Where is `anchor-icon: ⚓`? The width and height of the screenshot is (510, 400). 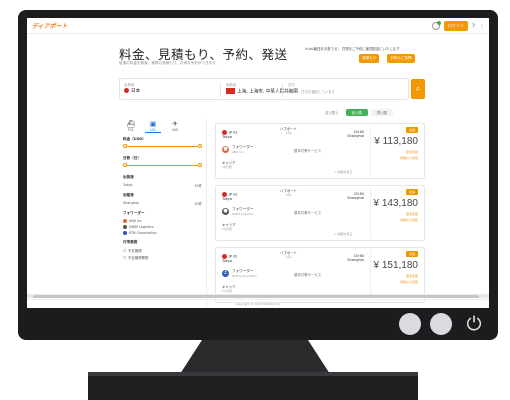 anchor-icon: ⚓ is located at coordinates (225, 273).